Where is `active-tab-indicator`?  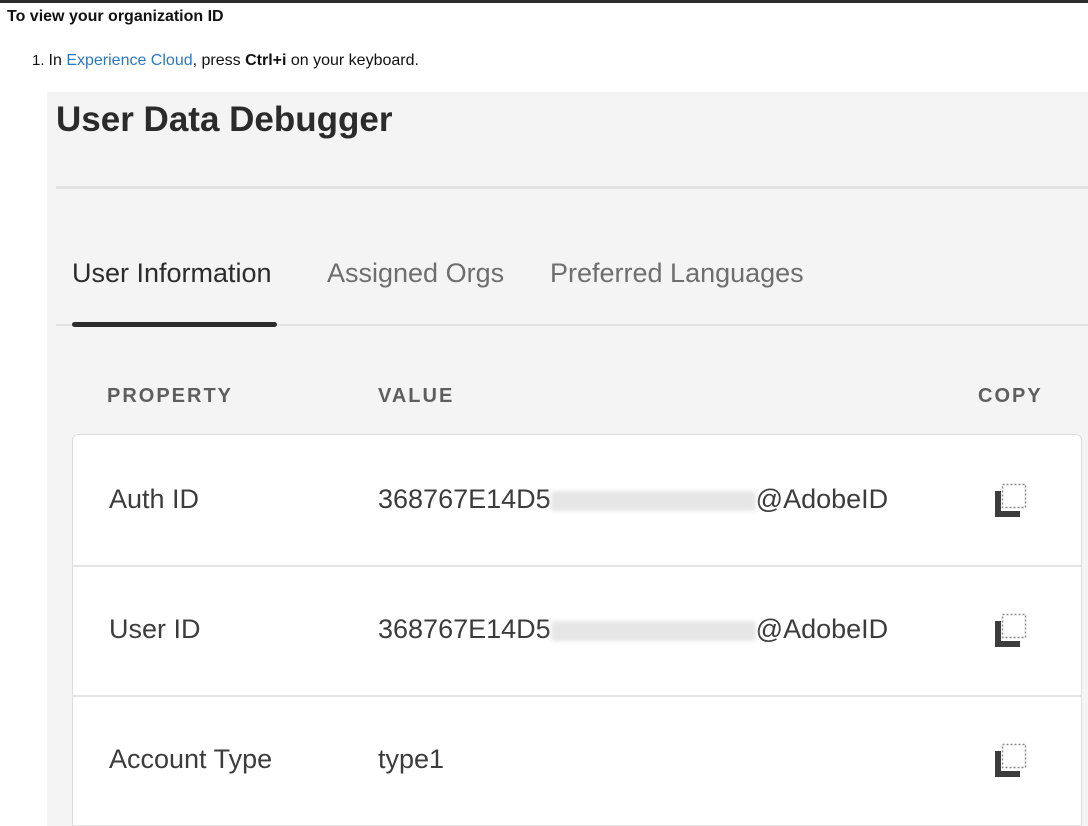
active-tab-indicator is located at coordinates (174, 324).